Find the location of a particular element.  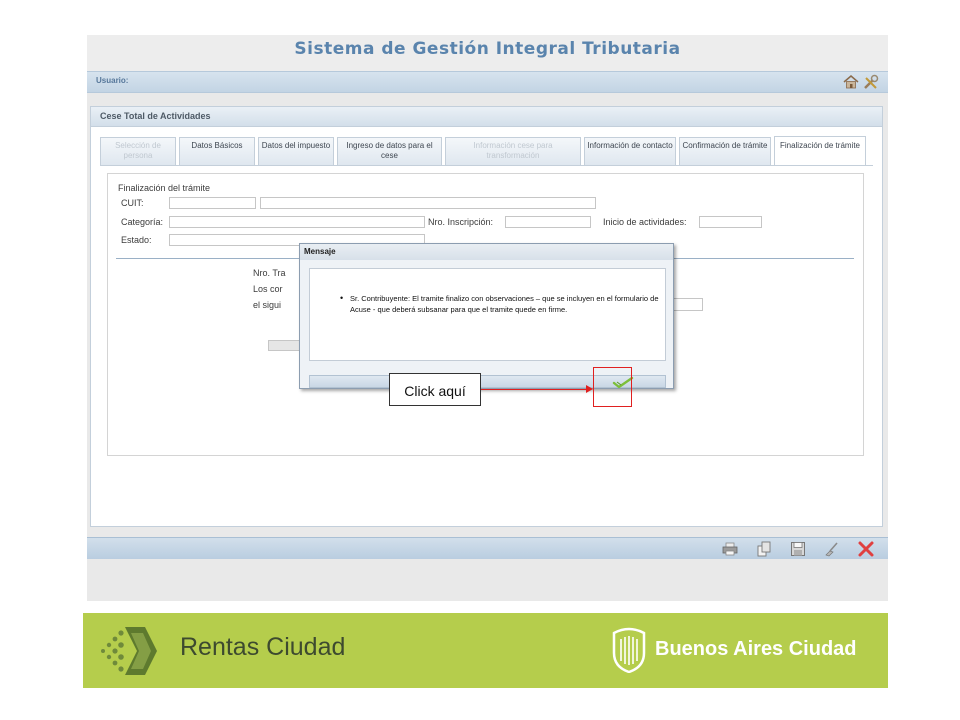

user-bar: Usuario: is located at coordinates (487, 82).